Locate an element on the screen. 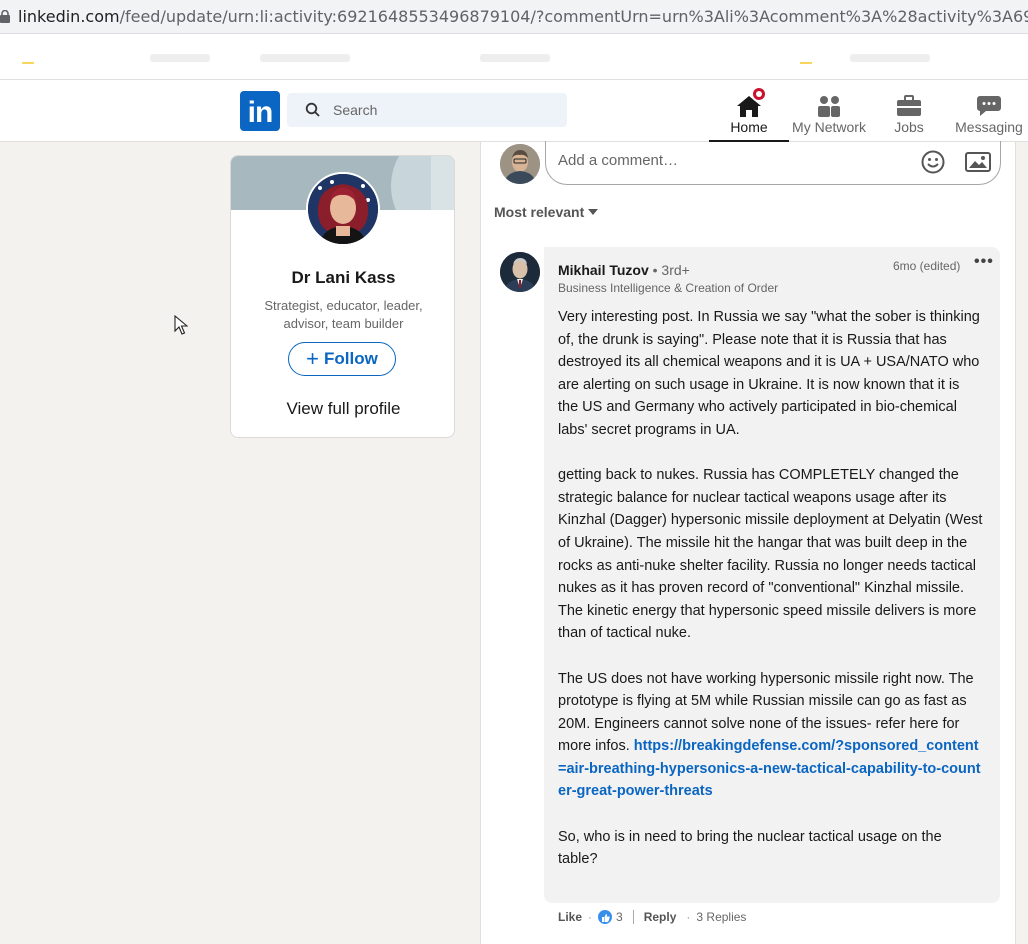 The width and height of the screenshot is (1028, 944). search-icon is located at coordinates (312, 109).